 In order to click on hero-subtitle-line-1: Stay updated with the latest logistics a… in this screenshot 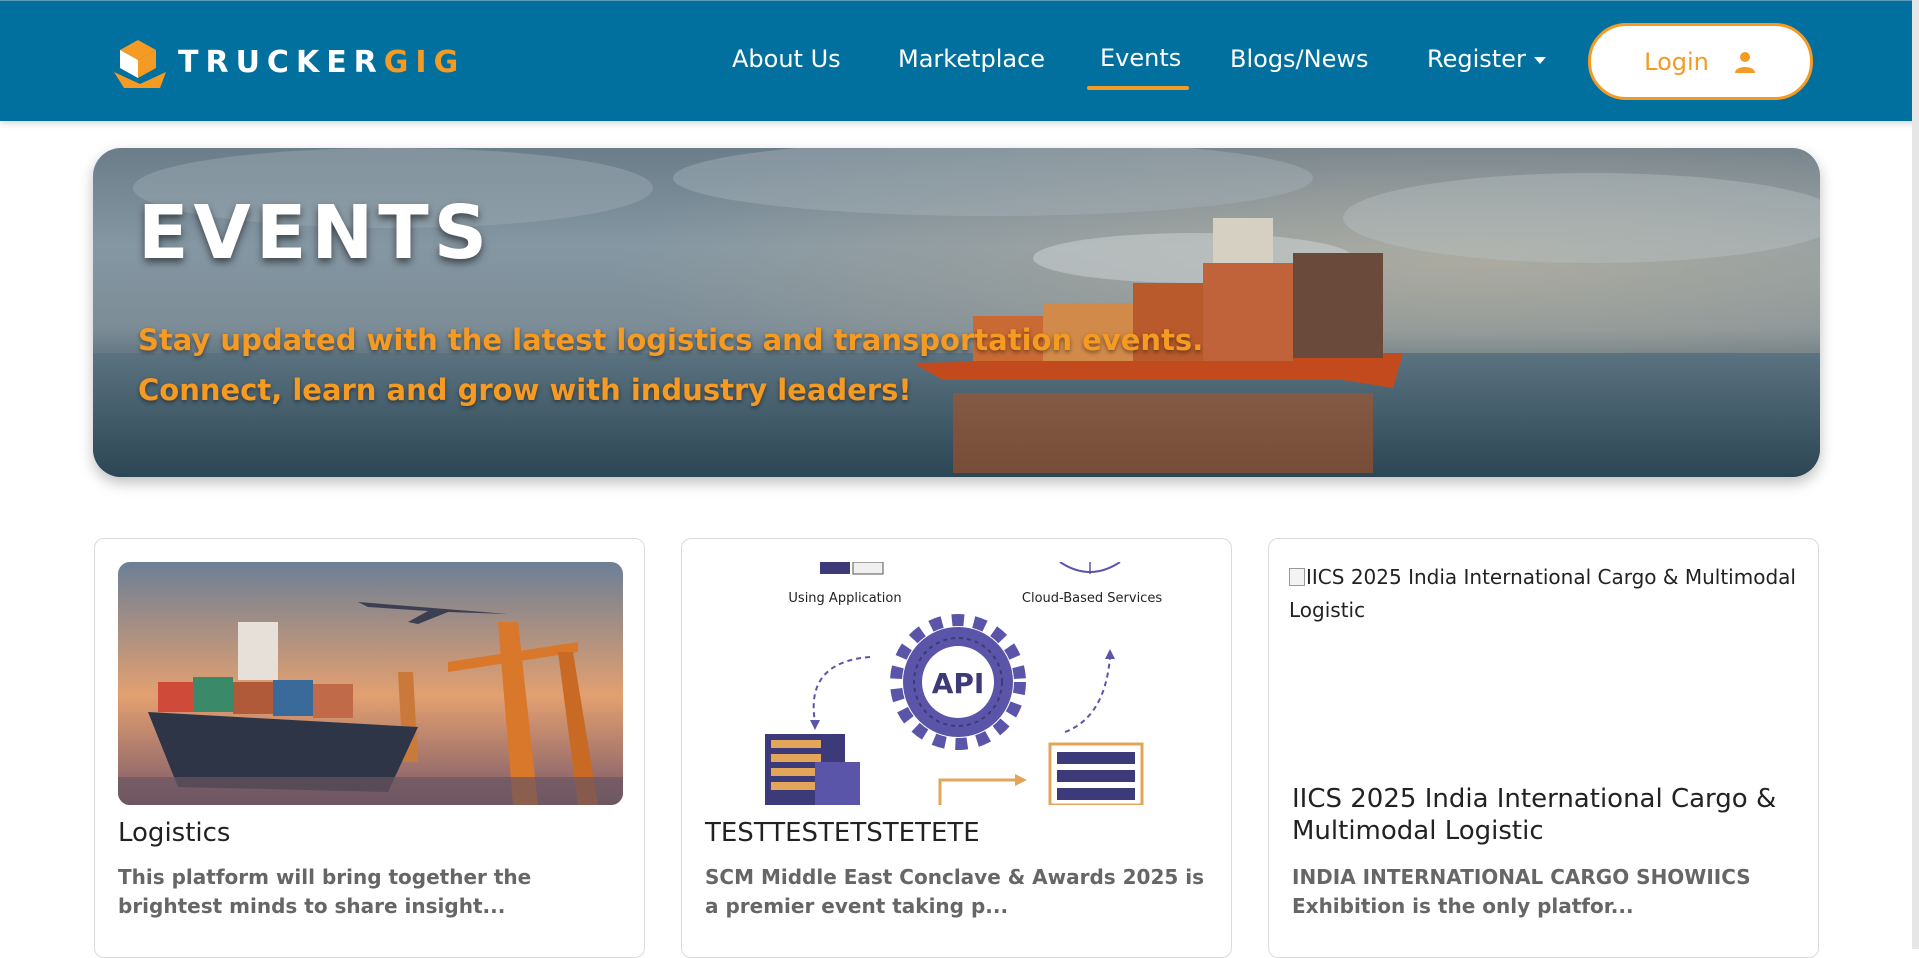, I will do `click(671, 340)`.